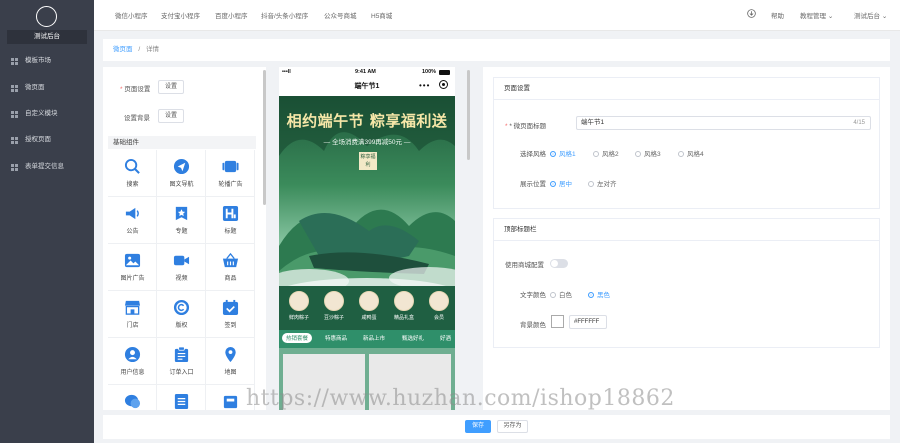 This screenshot has width=900, height=443. What do you see at coordinates (599, 294) in the screenshot?
I see `text-color-black-radio: 黑色` at bounding box center [599, 294].